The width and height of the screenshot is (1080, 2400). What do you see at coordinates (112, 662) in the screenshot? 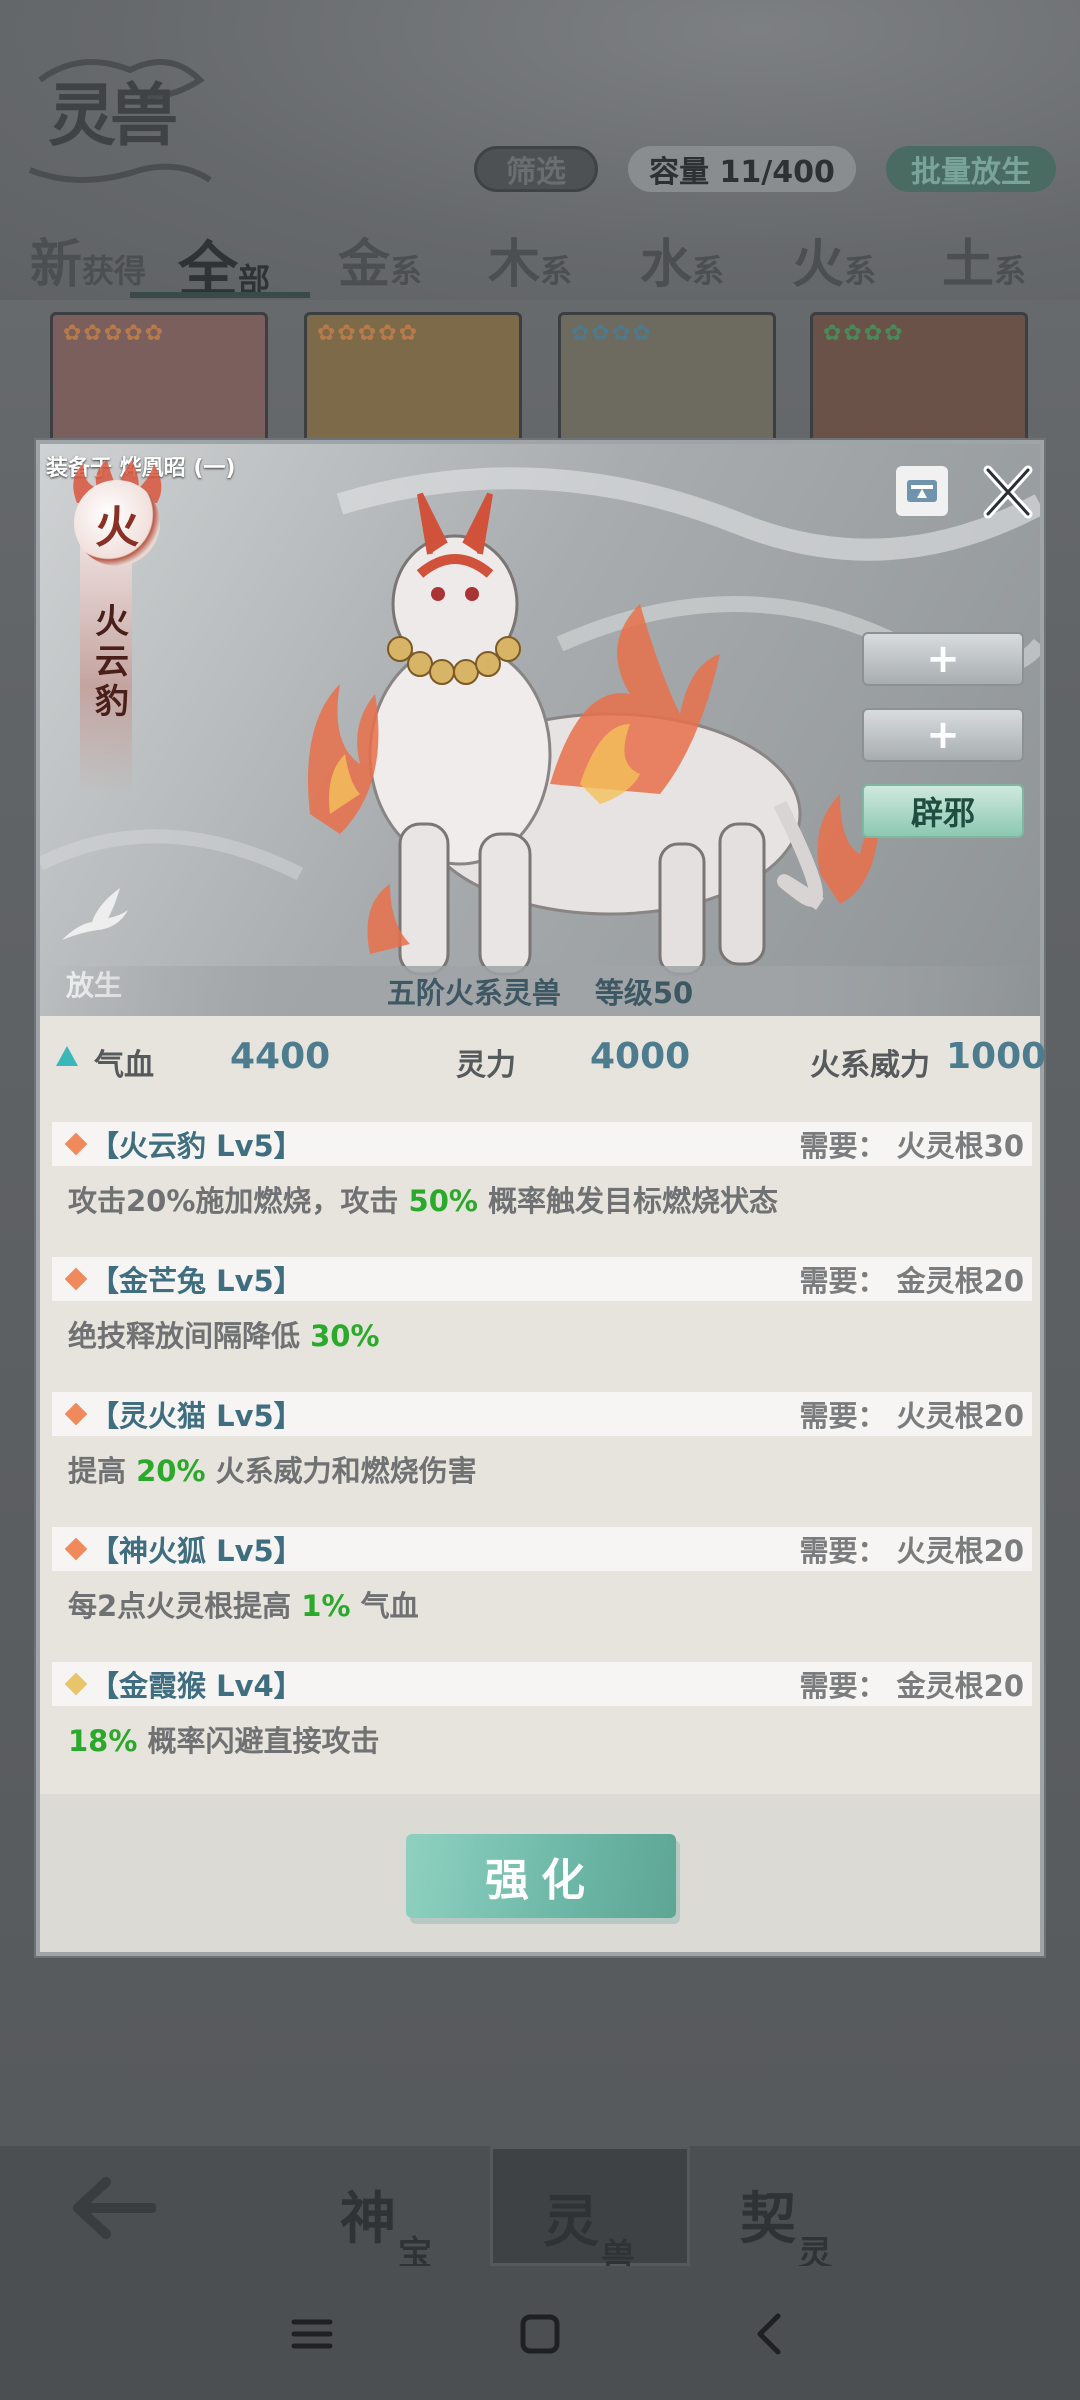
I see `beast-name: 火云豹` at bounding box center [112, 662].